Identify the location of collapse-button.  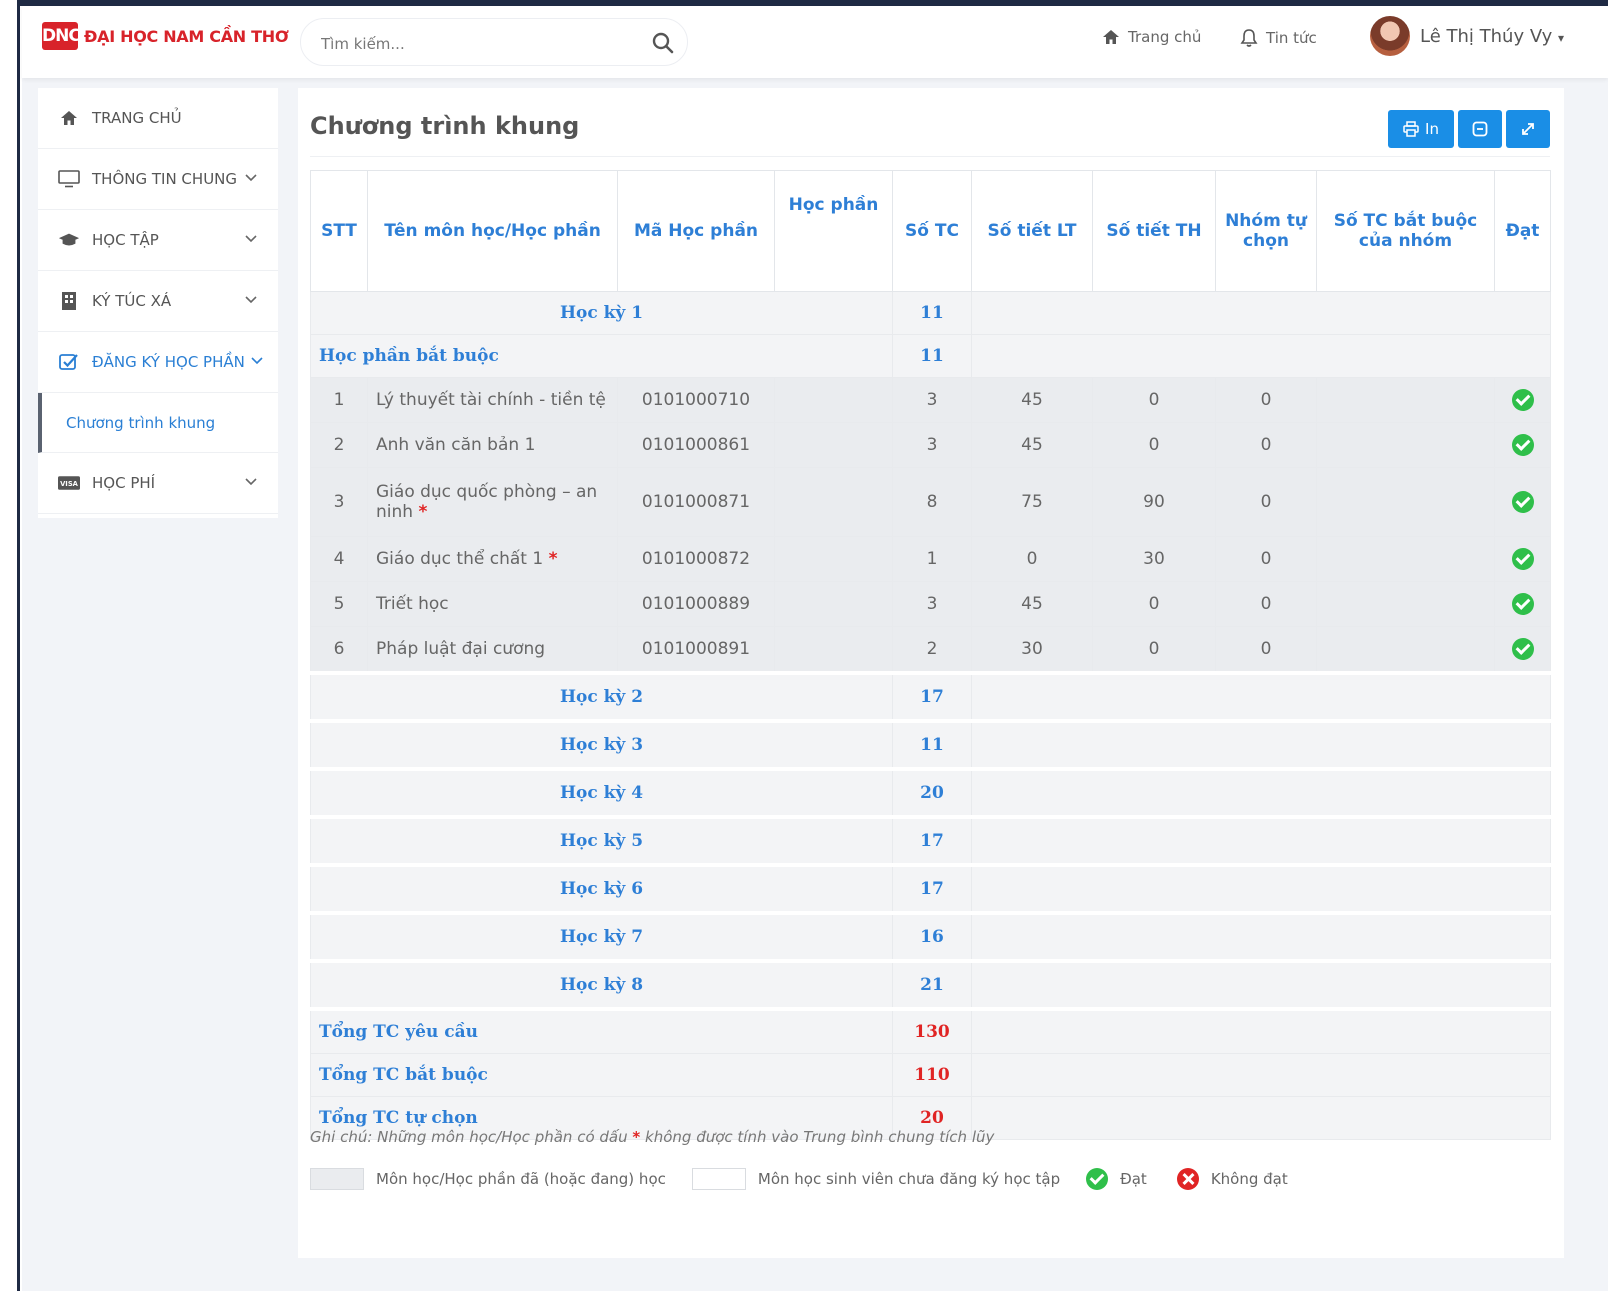
(1480, 129).